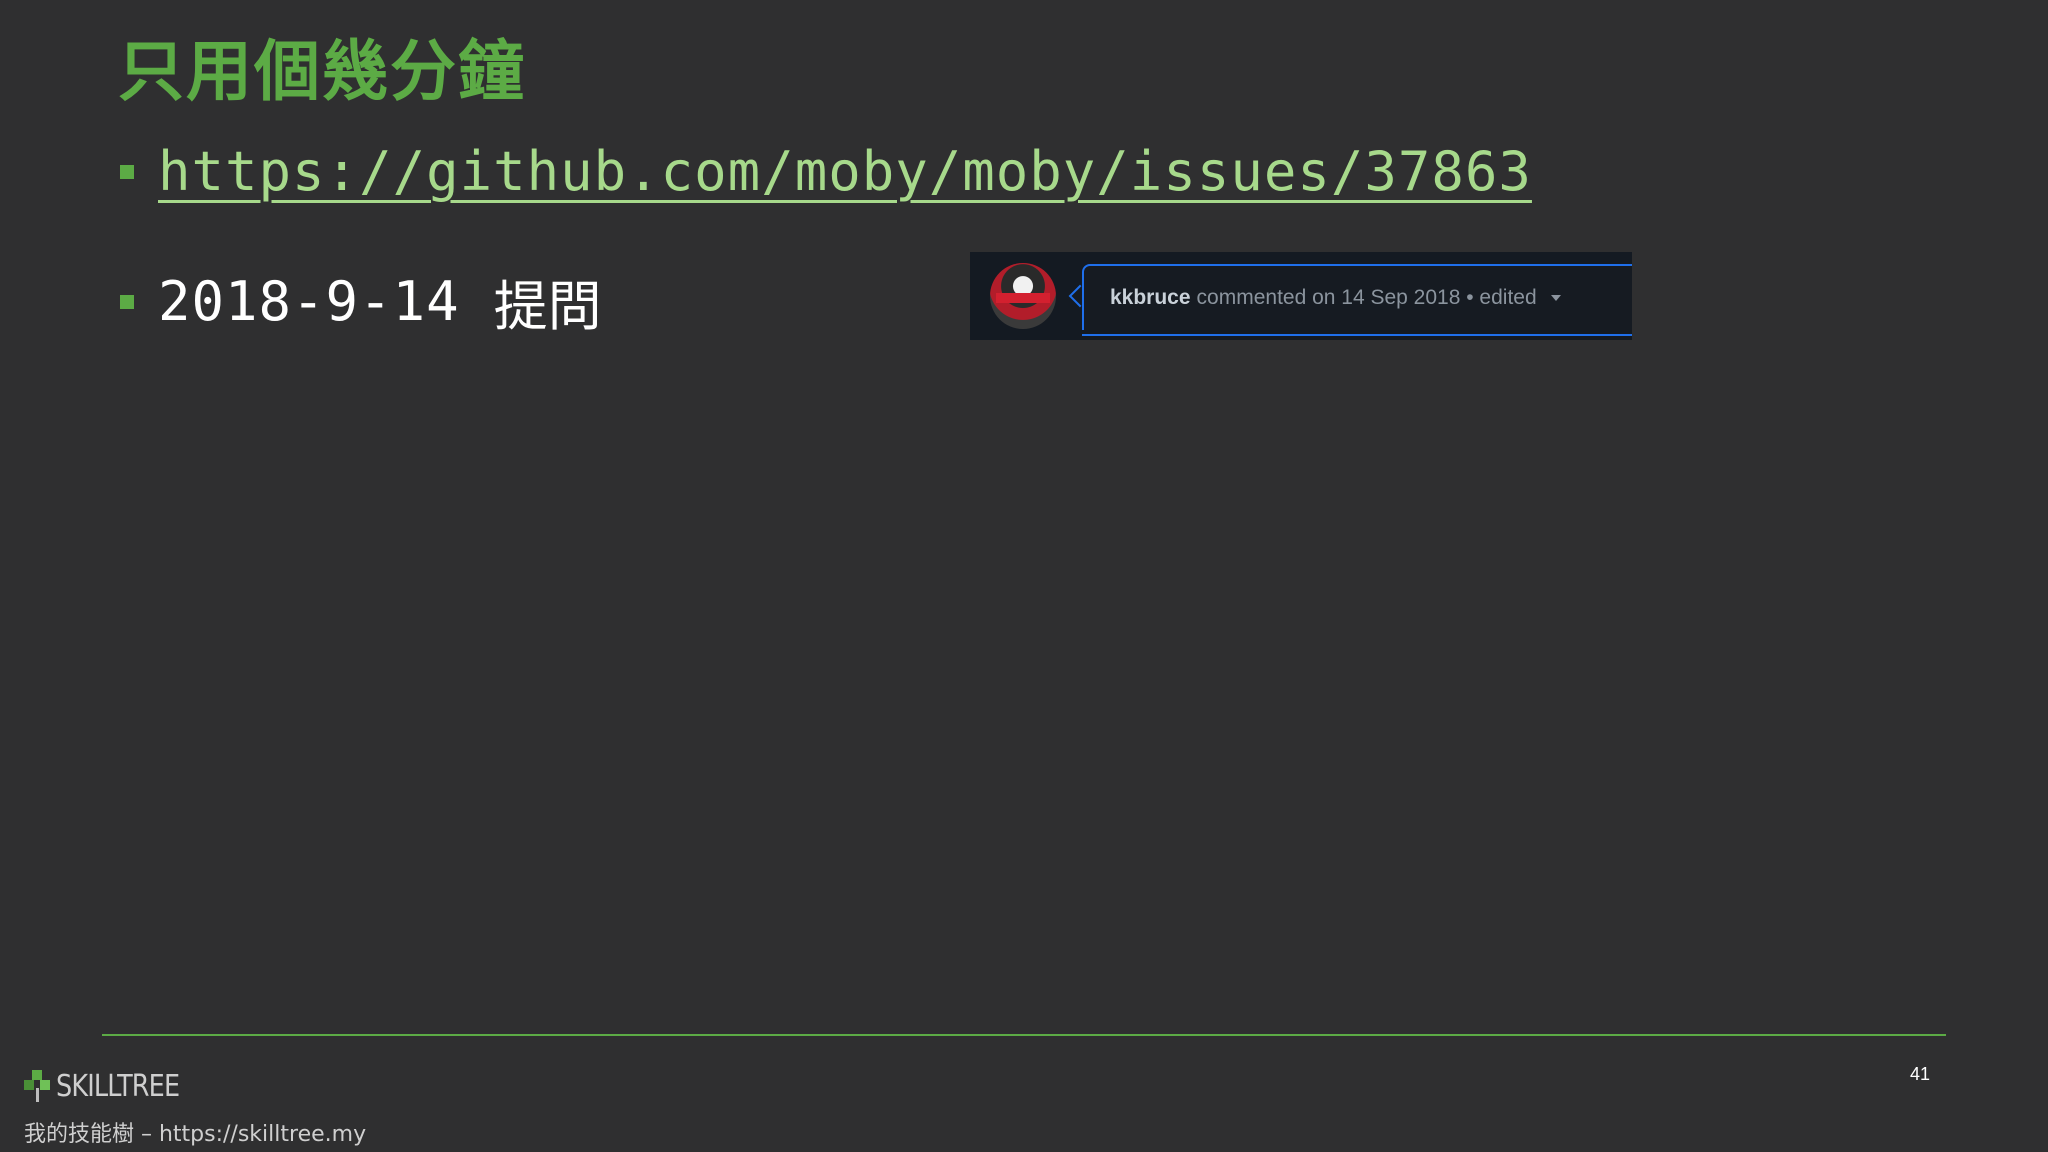 The image size is (2048, 1152). I want to click on caret-down-icon, so click(1555, 298).